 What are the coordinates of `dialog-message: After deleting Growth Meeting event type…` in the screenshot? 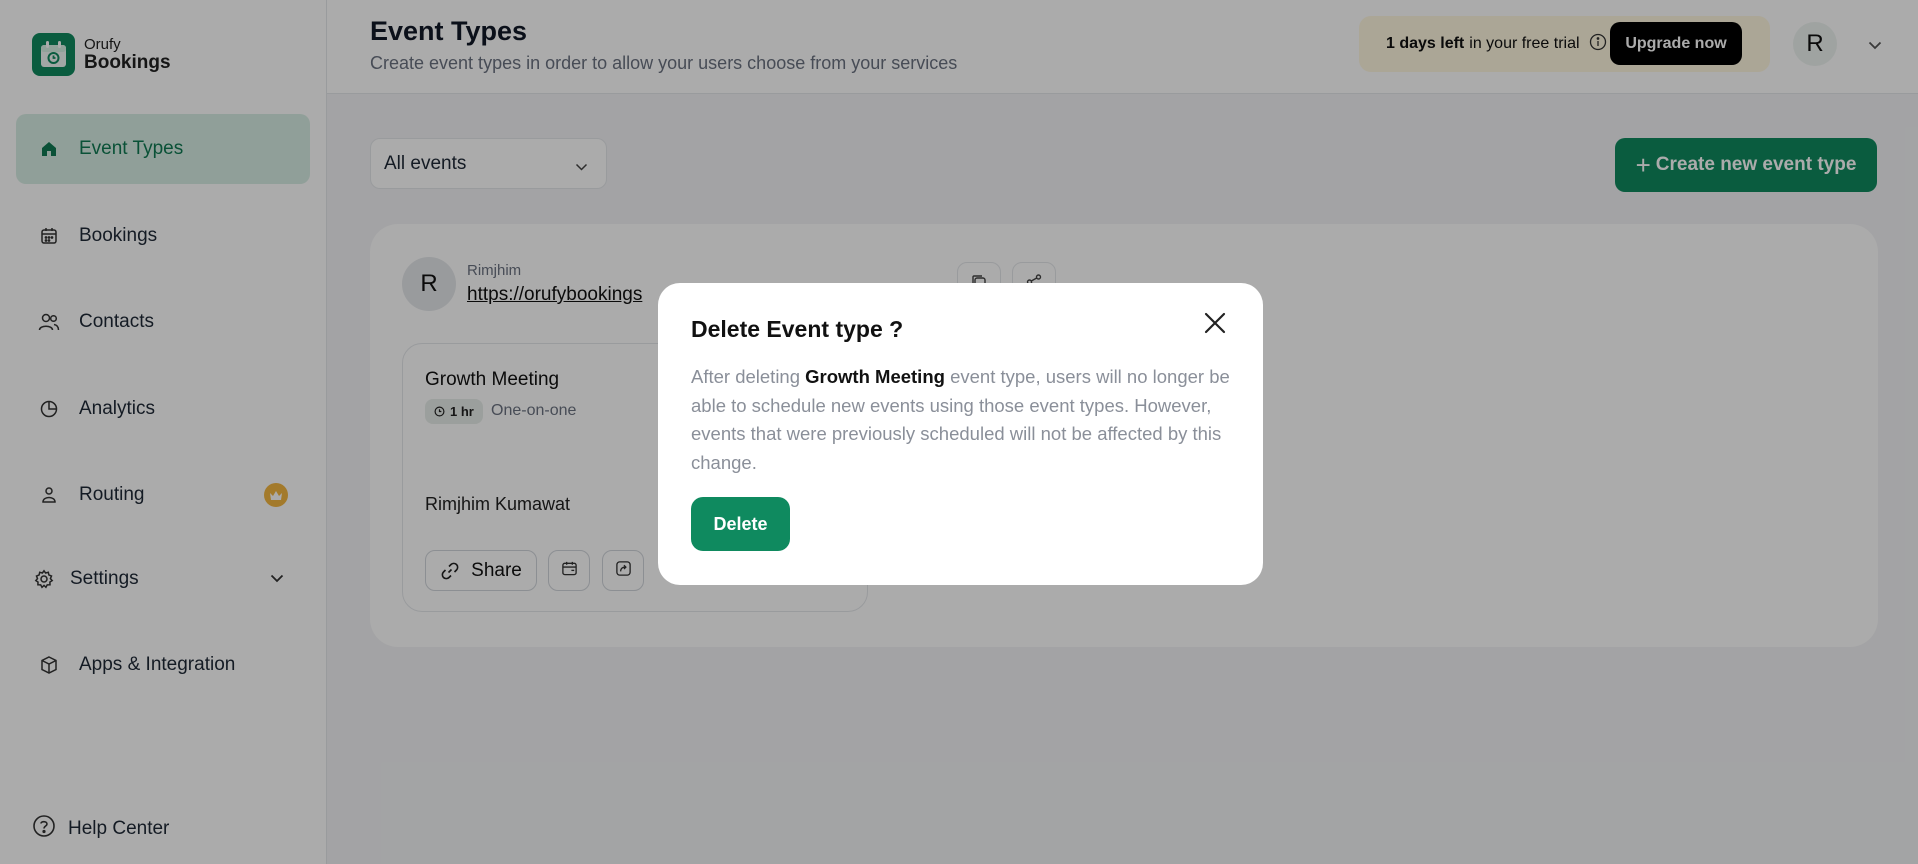 It's located at (963, 420).